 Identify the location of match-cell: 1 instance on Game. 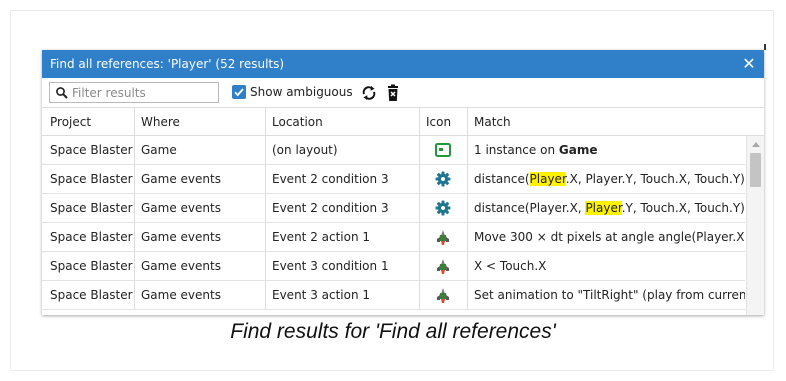
(606, 150).